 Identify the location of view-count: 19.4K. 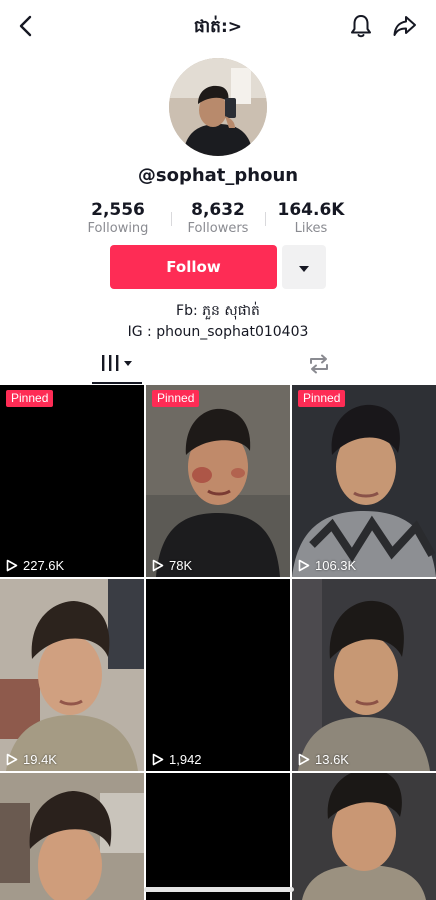
(31, 759).